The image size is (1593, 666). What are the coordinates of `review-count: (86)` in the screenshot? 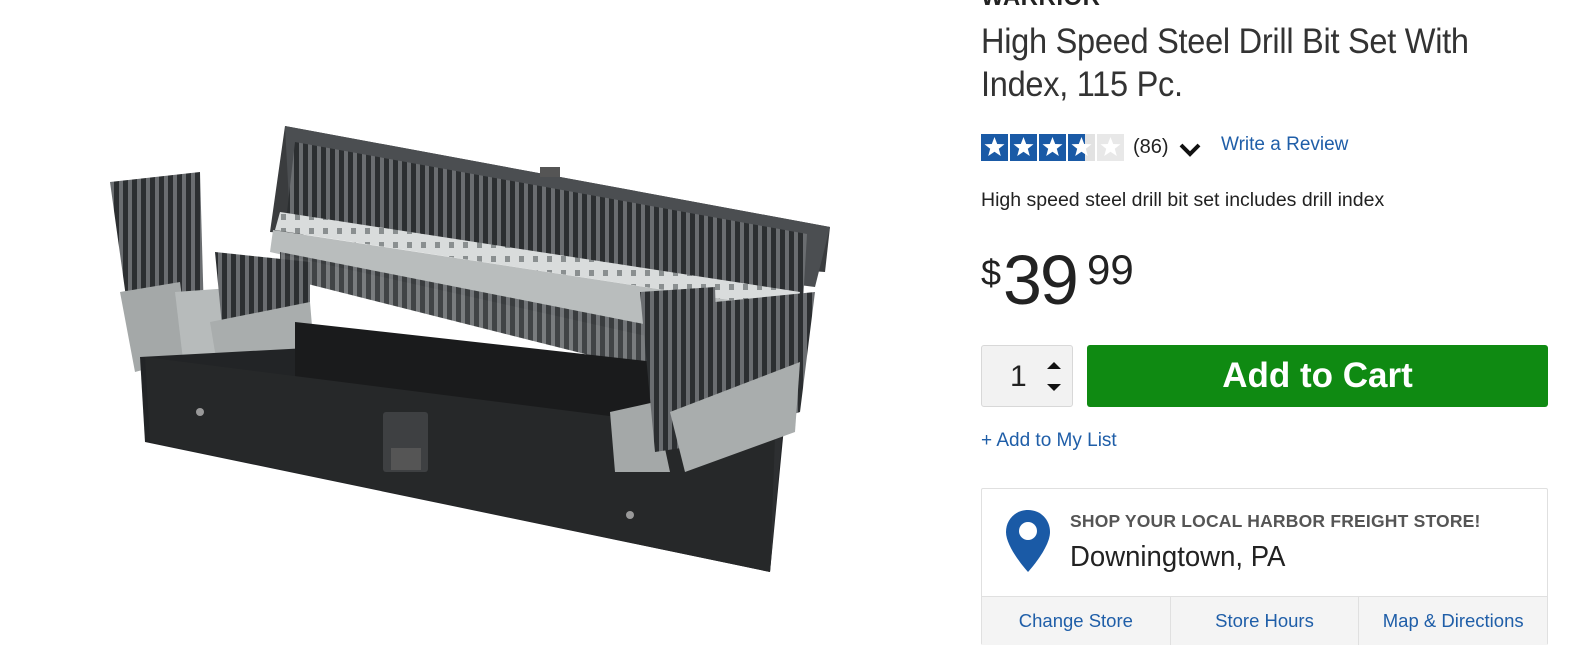 It's located at (1151, 147).